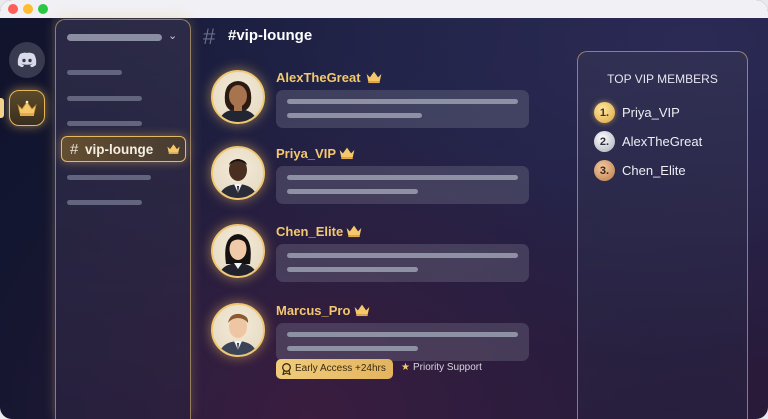 The image size is (768, 419). I want to click on message-item: Chen_Elite, so click(376, 259).